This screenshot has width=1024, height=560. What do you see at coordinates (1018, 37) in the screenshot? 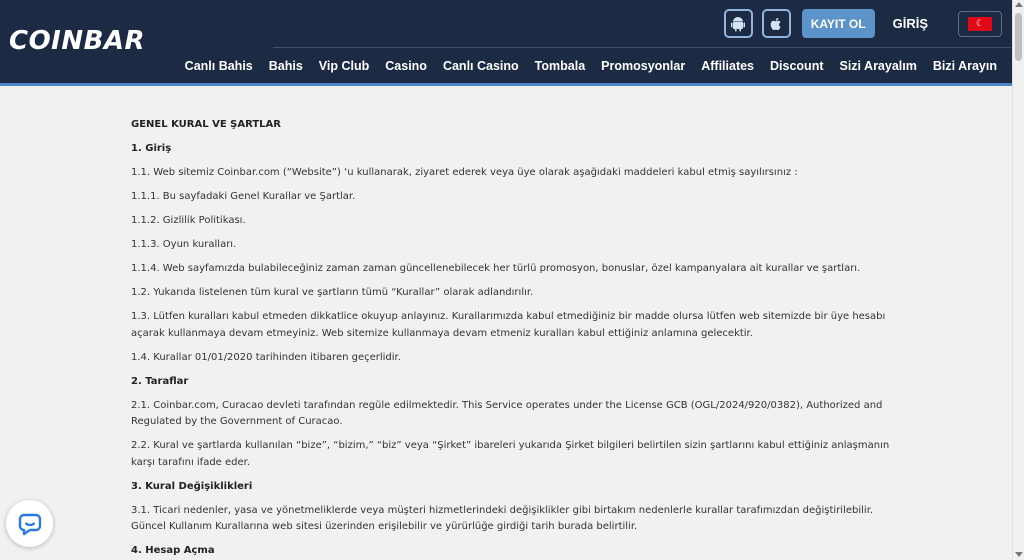
I see `scroll-thumb` at bounding box center [1018, 37].